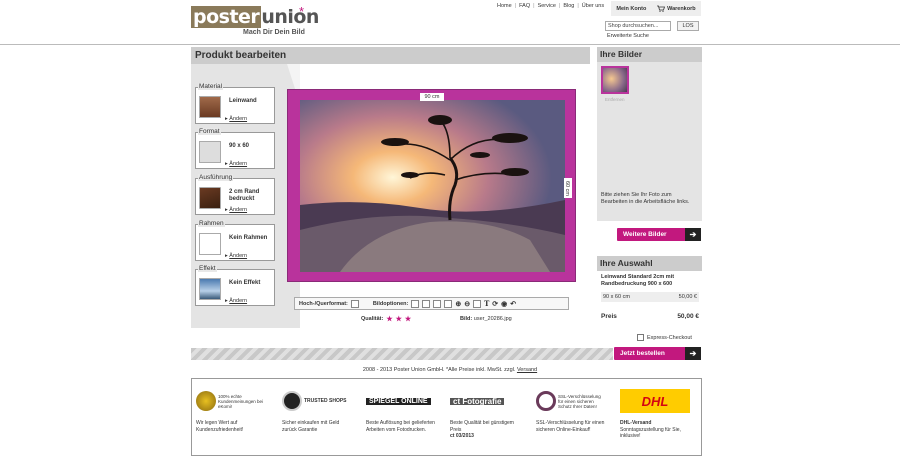  Describe the element at coordinates (243, 101) in the screenshot. I see `option-value: Leinwand` at that location.